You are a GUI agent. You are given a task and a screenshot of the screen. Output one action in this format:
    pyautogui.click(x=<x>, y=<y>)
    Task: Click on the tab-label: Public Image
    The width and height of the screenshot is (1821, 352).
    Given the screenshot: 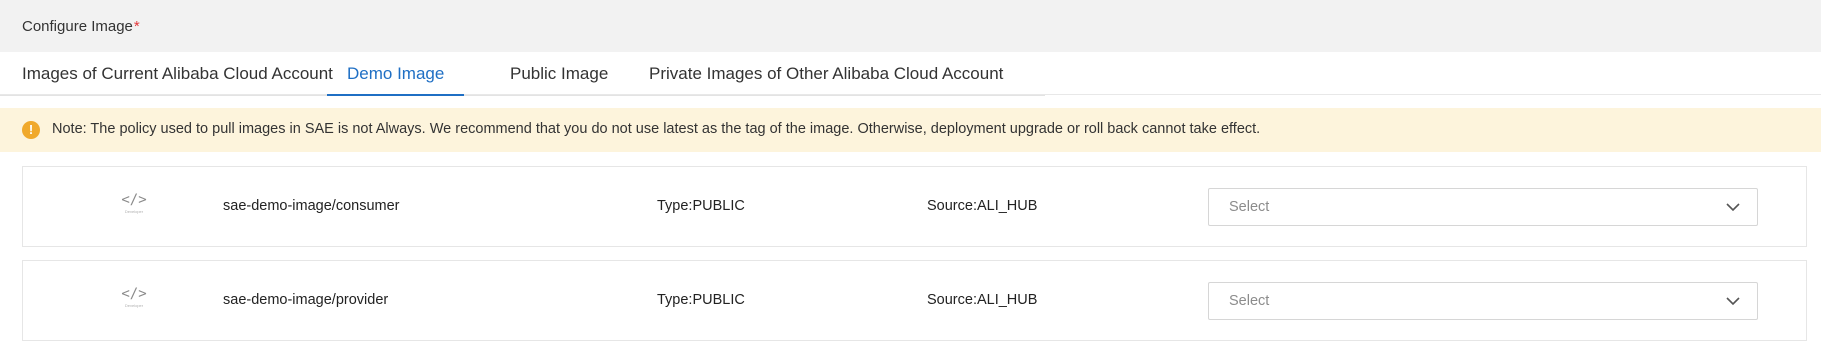 What is the action you would take?
    pyautogui.click(x=559, y=73)
    